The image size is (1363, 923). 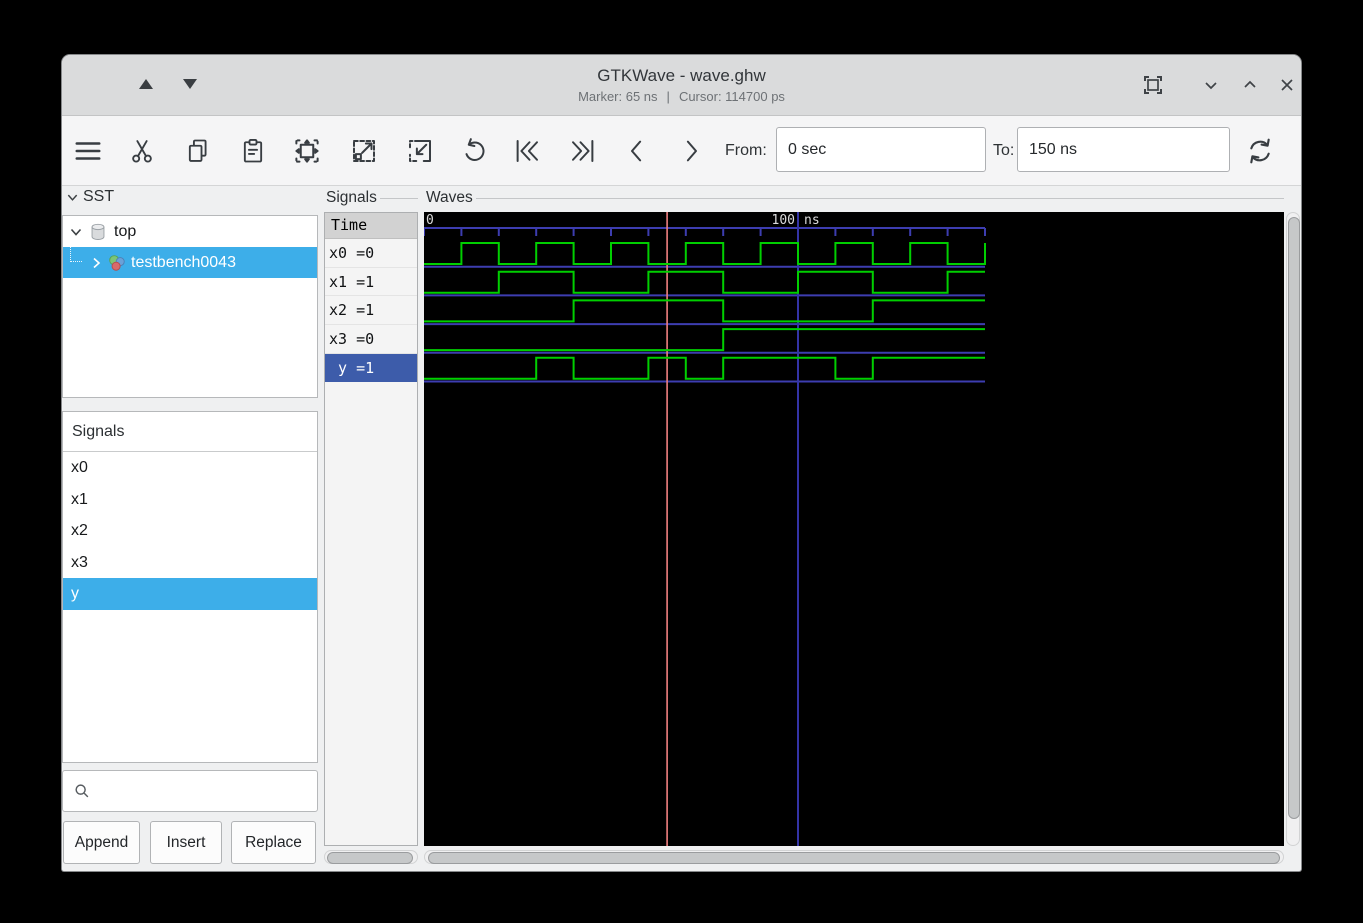 What do you see at coordinates (82, 791) in the screenshot?
I see `search-icon` at bounding box center [82, 791].